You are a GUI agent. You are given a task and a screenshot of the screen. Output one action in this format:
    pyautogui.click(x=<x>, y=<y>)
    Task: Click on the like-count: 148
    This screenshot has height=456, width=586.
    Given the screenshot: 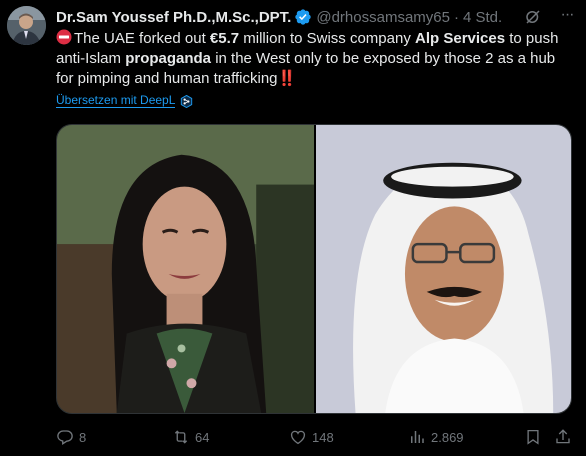 What is the action you would take?
    pyautogui.click(x=323, y=437)
    